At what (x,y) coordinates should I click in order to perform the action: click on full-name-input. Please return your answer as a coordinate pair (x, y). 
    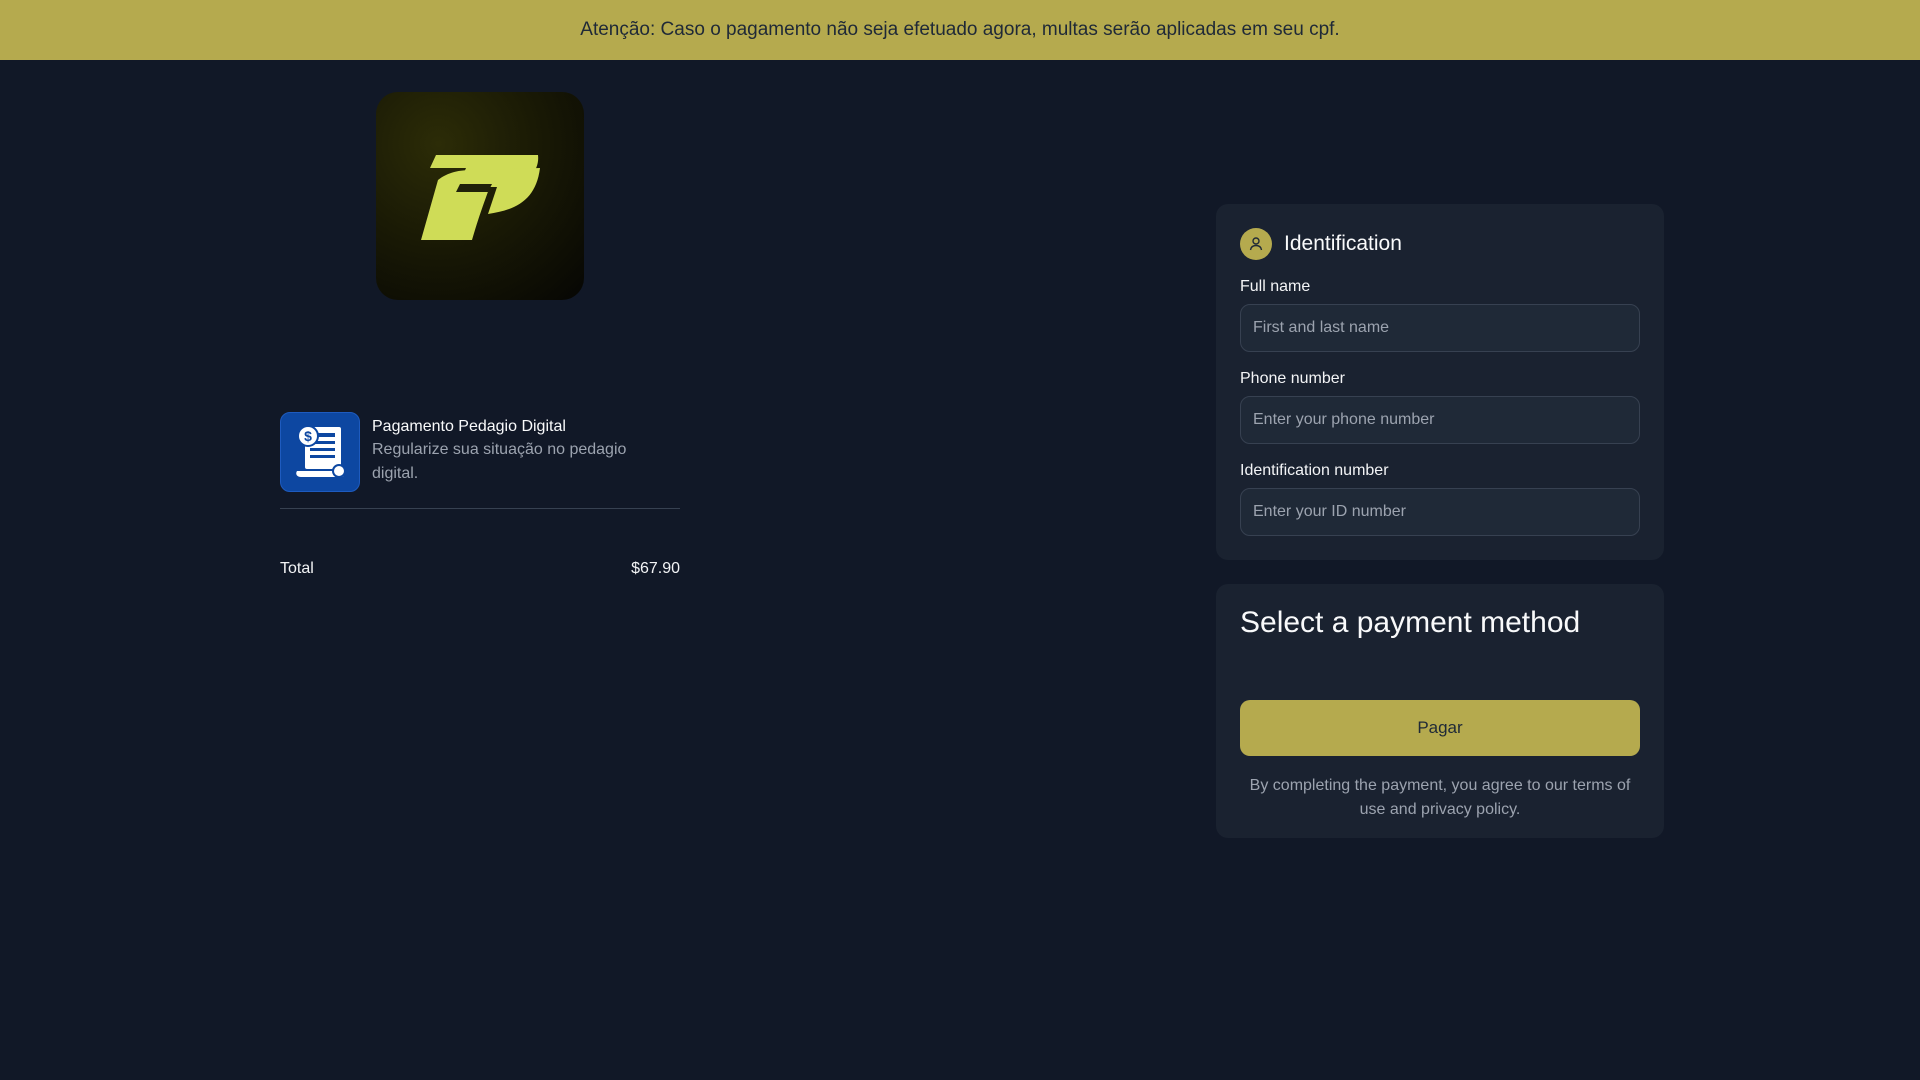
    Looking at the image, I should click on (1440, 328).